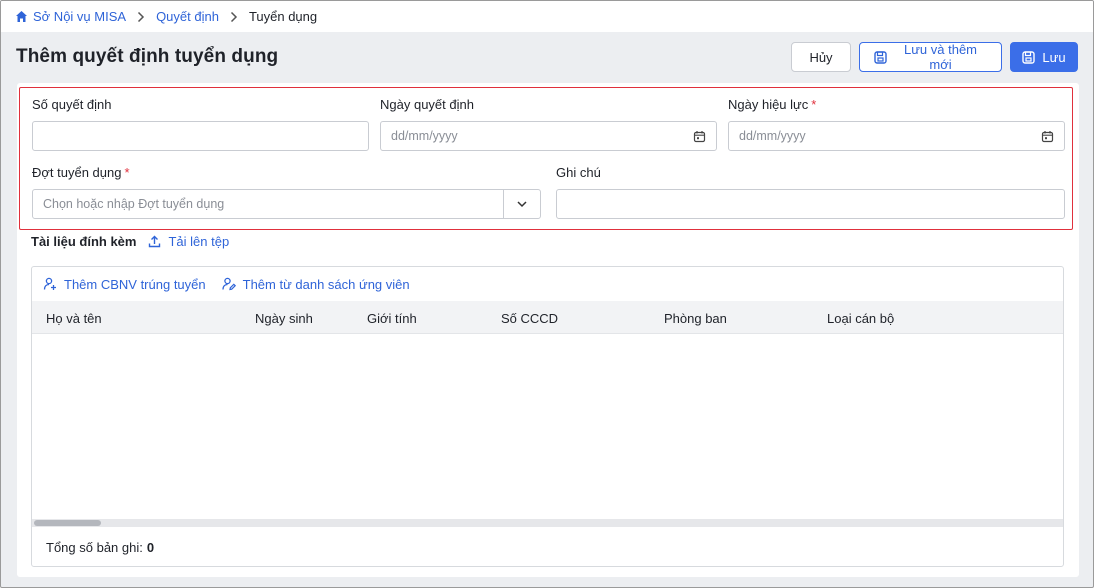  What do you see at coordinates (821, 57) in the screenshot?
I see `cancel-button: Hủy` at bounding box center [821, 57].